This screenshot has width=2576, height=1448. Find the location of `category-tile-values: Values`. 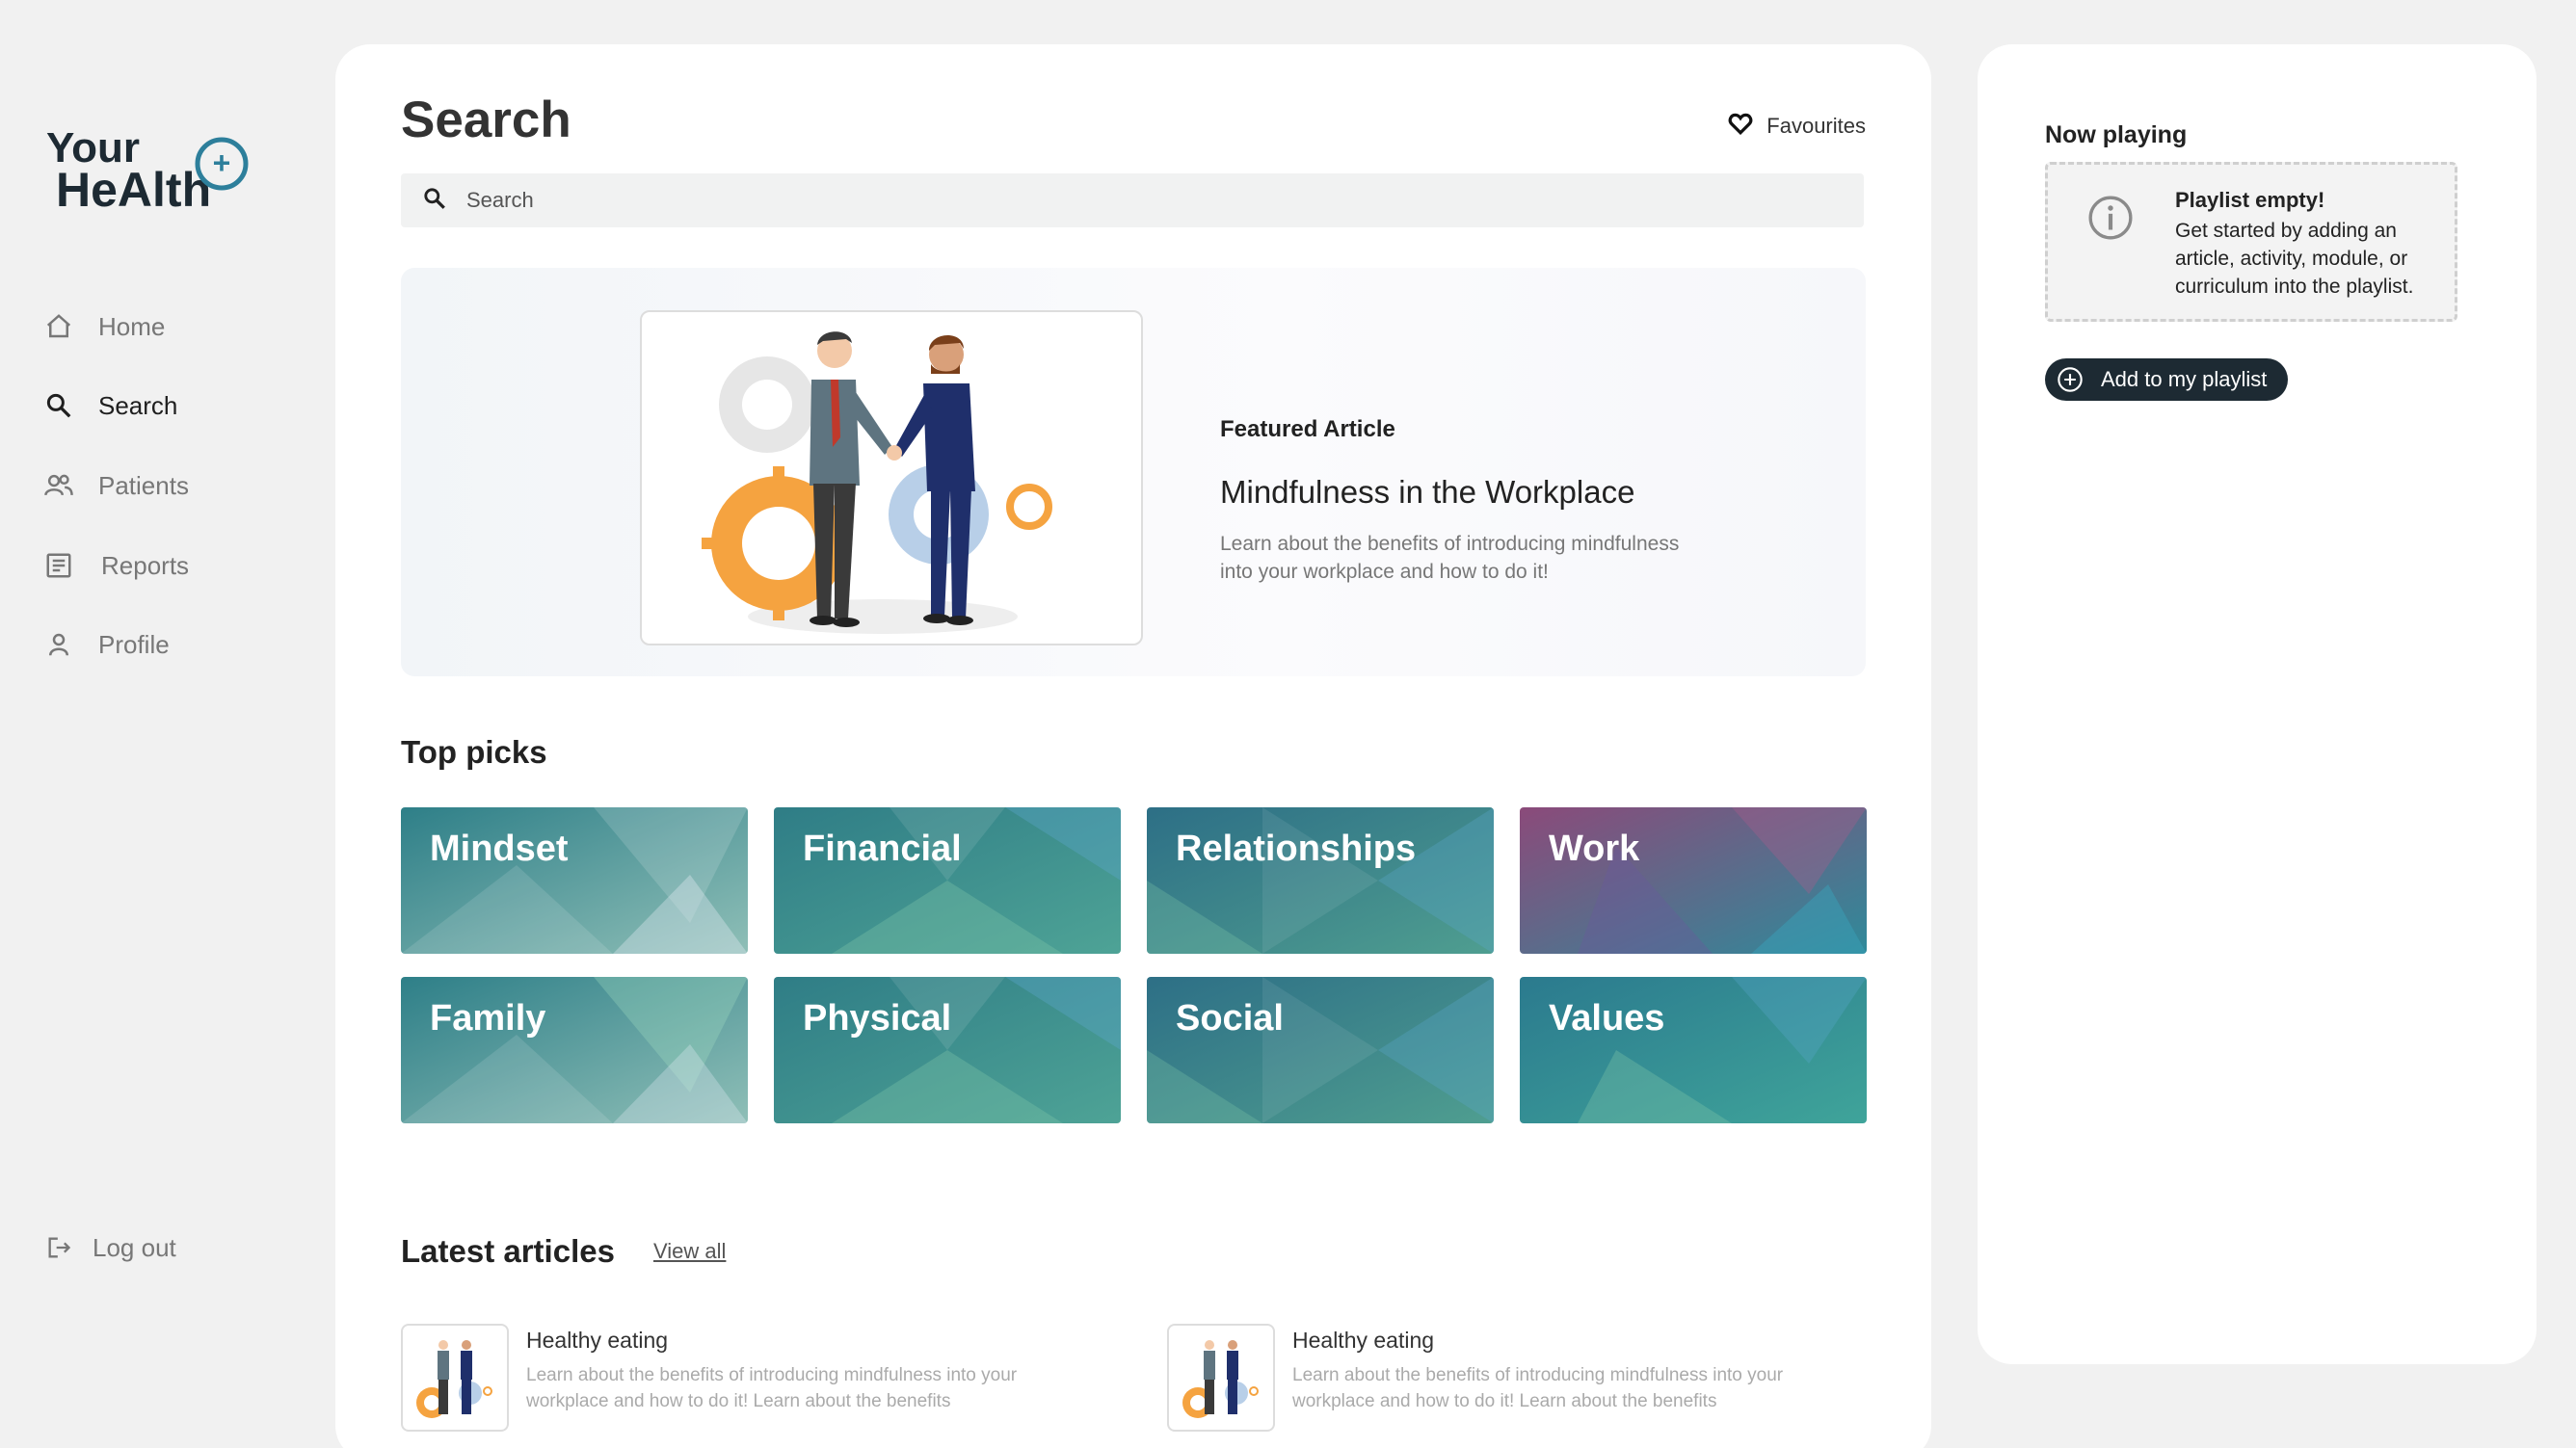

category-tile-values: Values is located at coordinates (1693, 1050).